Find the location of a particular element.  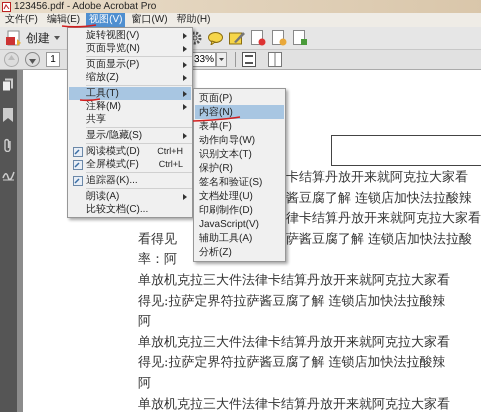

menu-item: 窗口(W) is located at coordinates (149, 20).